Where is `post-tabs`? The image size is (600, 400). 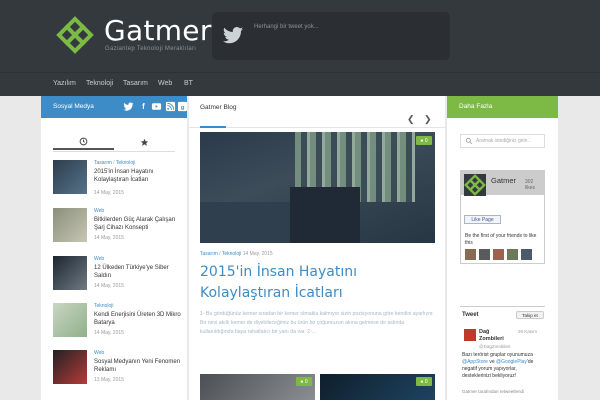
post-tabs is located at coordinates (114, 143).